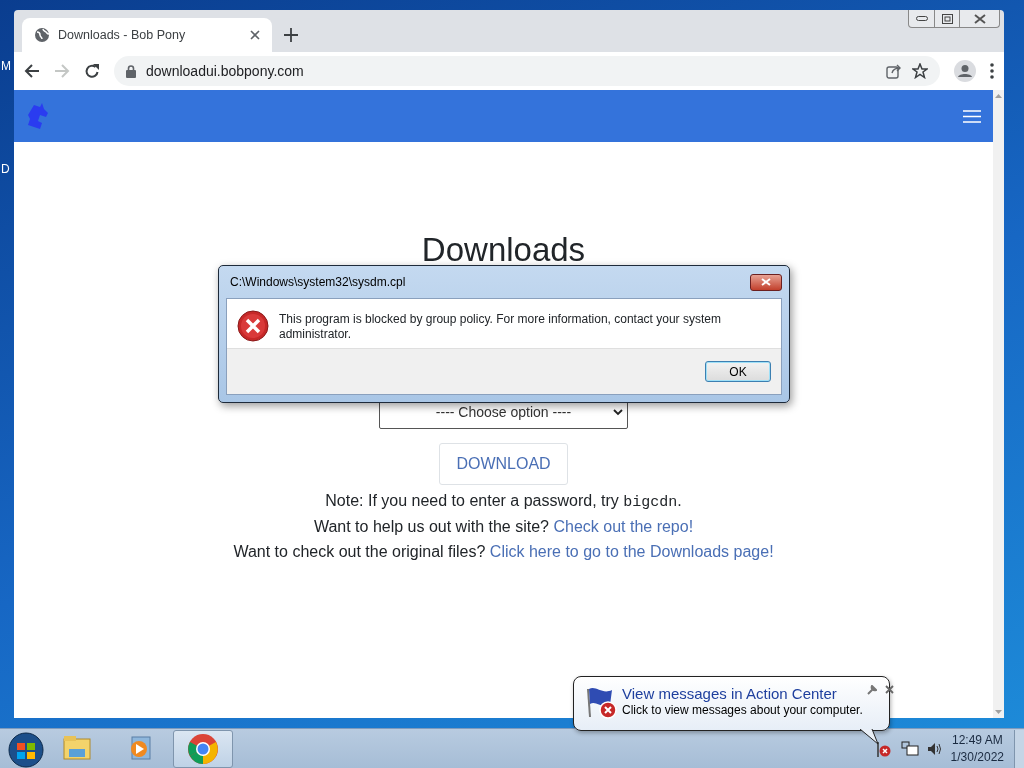 The height and width of the screenshot is (768, 1024). I want to click on chevron-icon, so click(618, 412).